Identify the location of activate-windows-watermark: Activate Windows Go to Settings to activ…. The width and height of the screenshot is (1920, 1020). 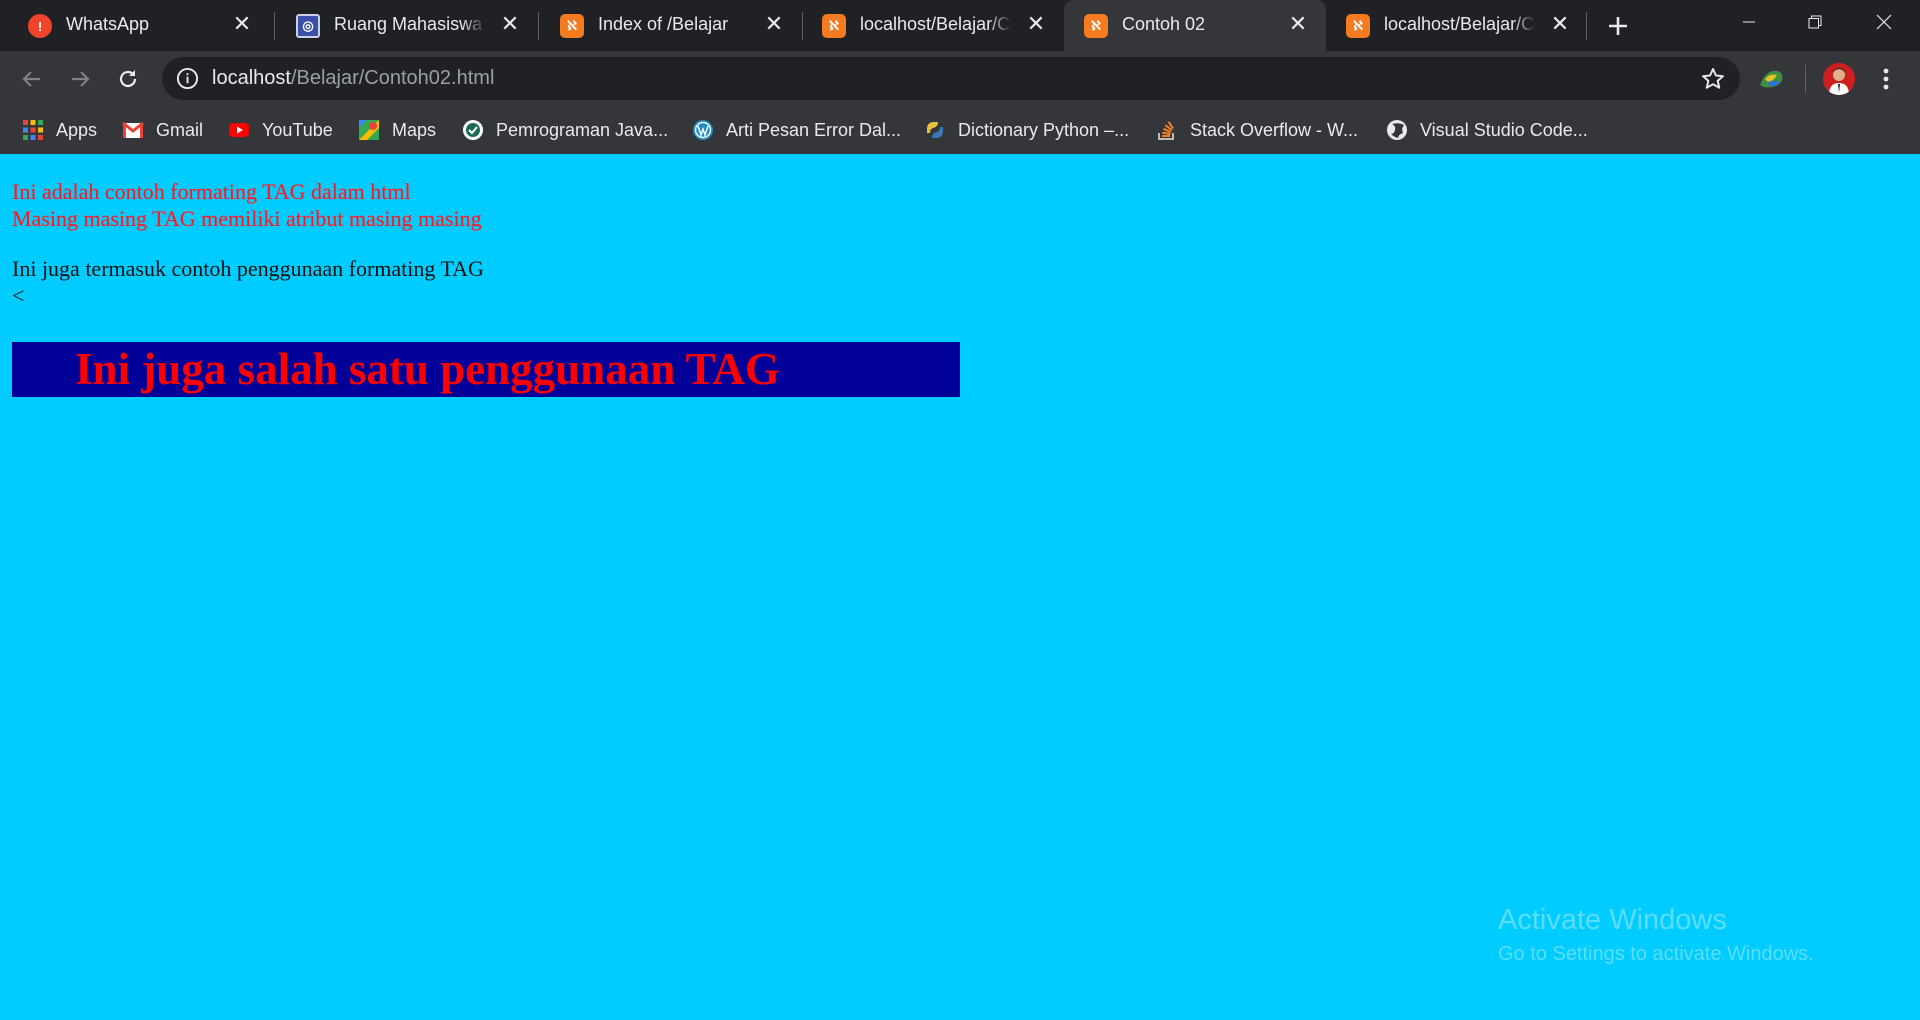
(1656, 935).